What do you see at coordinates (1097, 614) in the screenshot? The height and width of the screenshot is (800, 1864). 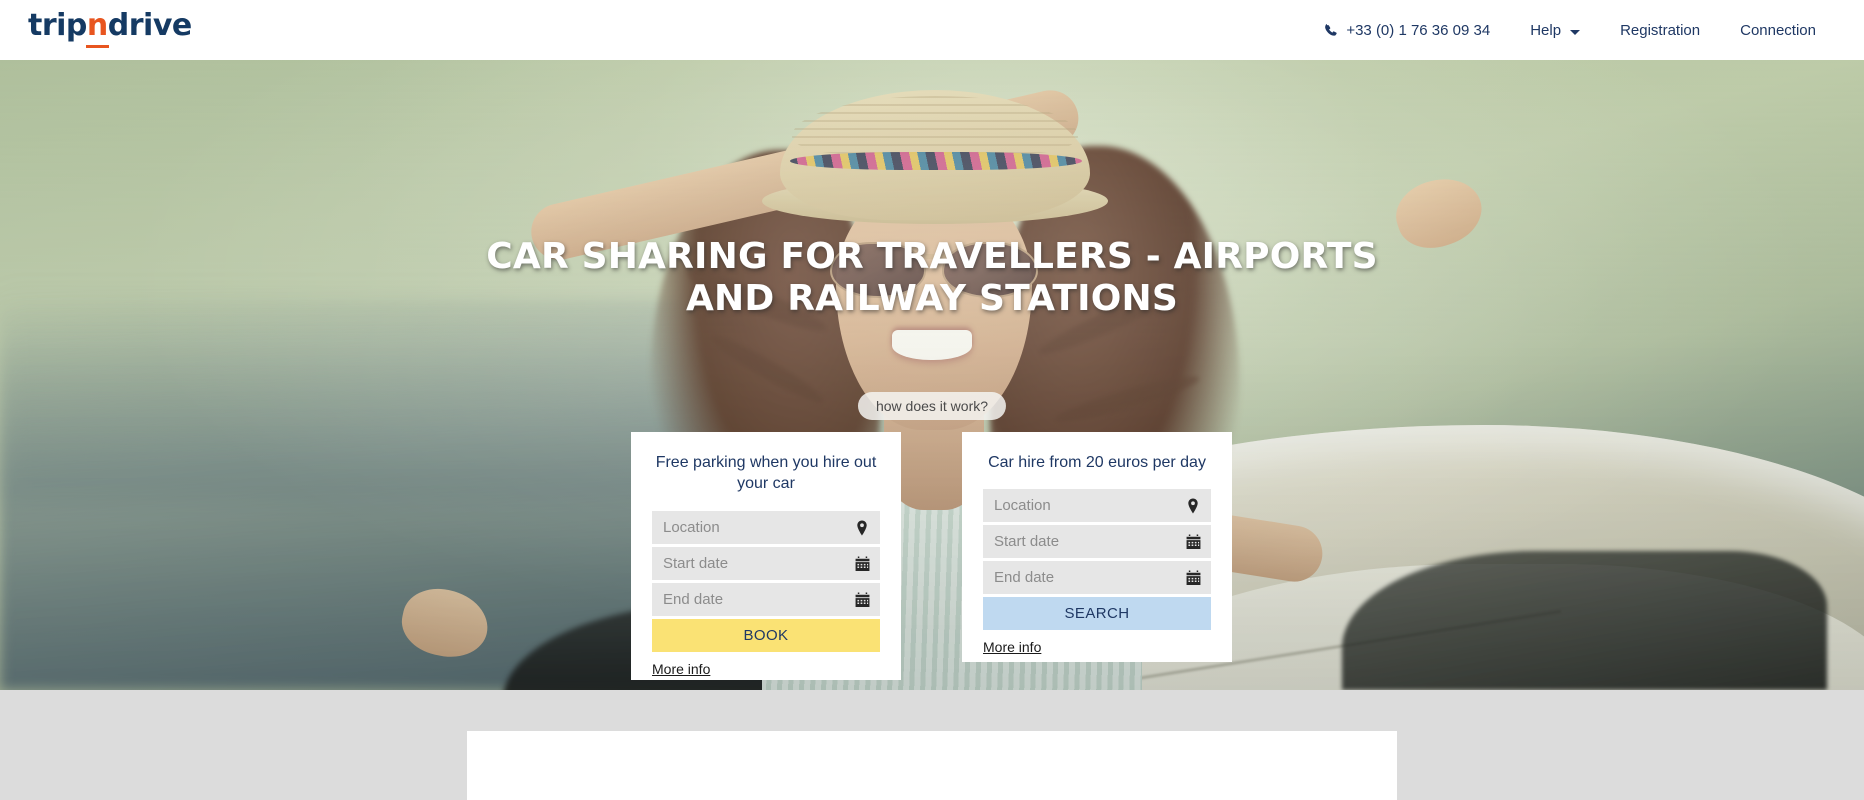 I see `search-button: SEARCH` at bounding box center [1097, 614].